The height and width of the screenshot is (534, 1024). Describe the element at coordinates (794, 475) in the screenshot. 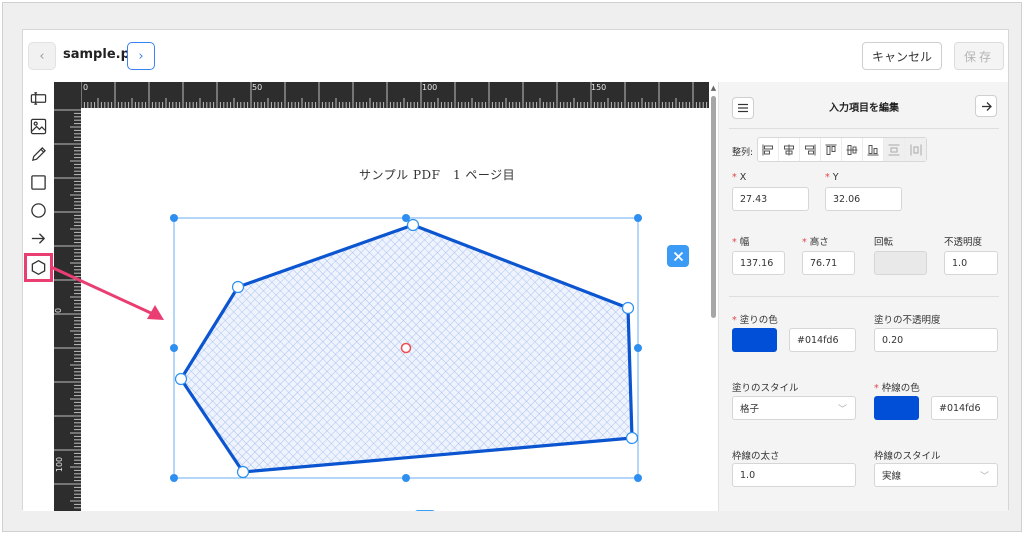

I see `stroke-width-input: 1.0` at that location.